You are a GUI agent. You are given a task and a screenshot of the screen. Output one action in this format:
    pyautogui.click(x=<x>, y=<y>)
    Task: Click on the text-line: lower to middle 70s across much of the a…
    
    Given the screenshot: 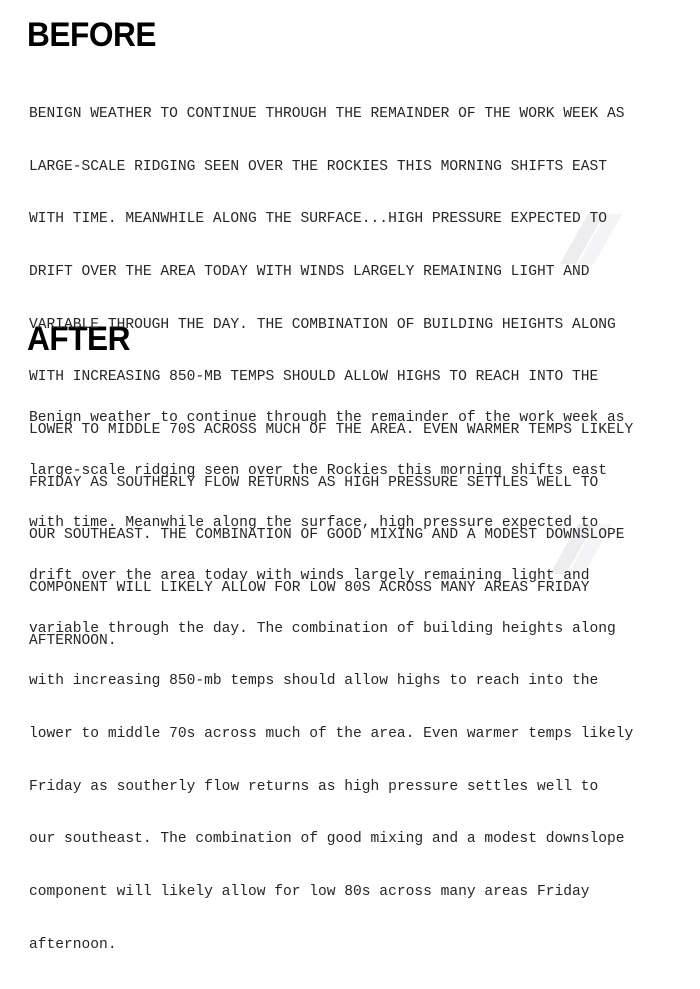 What is the action you would take?
    pyautogui.click(x=331, y=733)
    